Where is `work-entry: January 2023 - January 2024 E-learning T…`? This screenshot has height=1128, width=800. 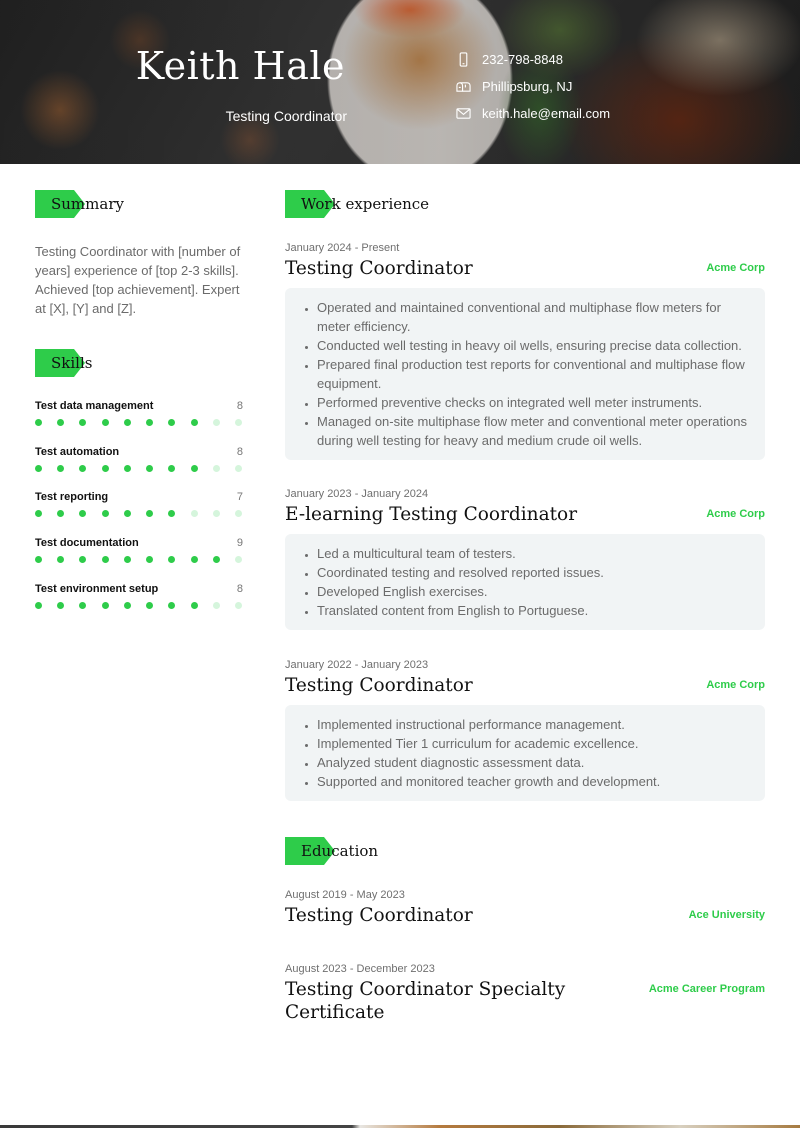
work-entry: January 2023 - January 2024 E-learning T… is located at coordinates (525, 559).